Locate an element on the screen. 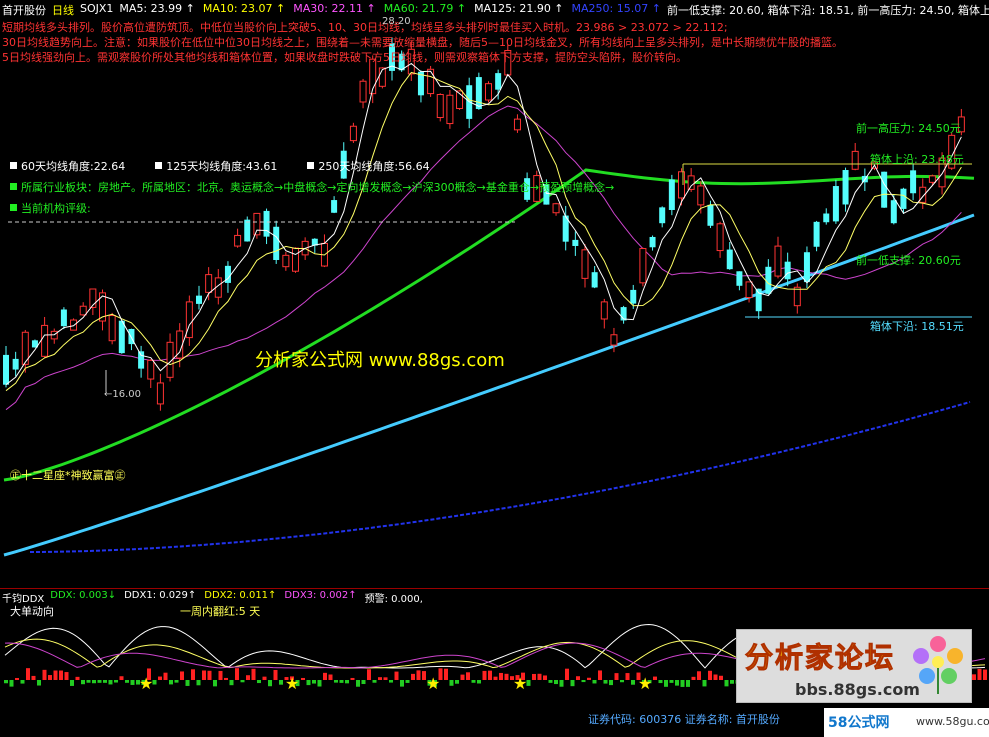 This screenshot has width=989, height=737. watermark-text: 分析家公式网 www.88gs.com is located at coordinates (380, 360).